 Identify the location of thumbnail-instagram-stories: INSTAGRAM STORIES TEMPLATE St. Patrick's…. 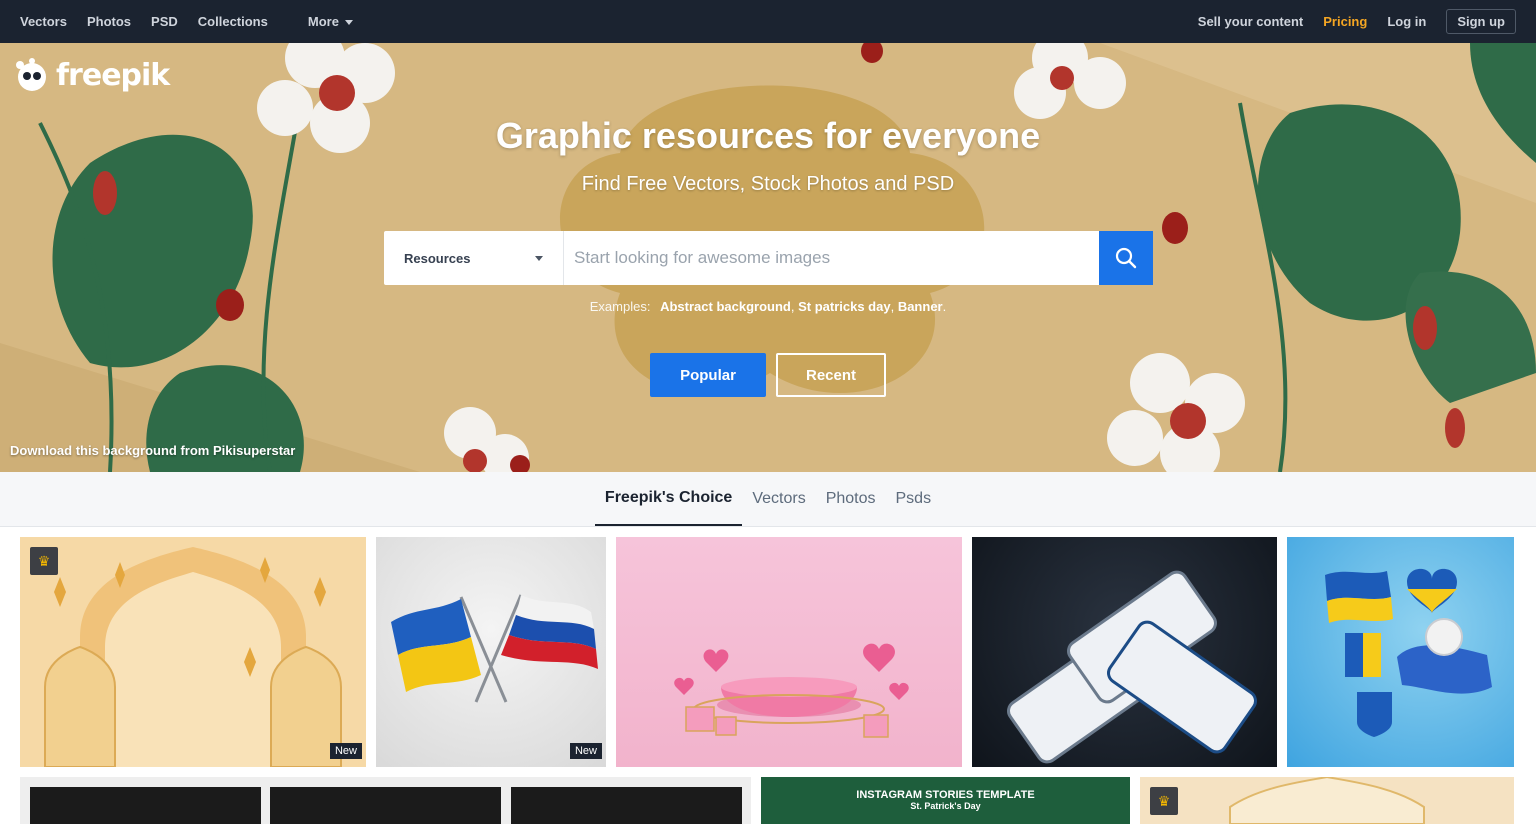
(945, 800).